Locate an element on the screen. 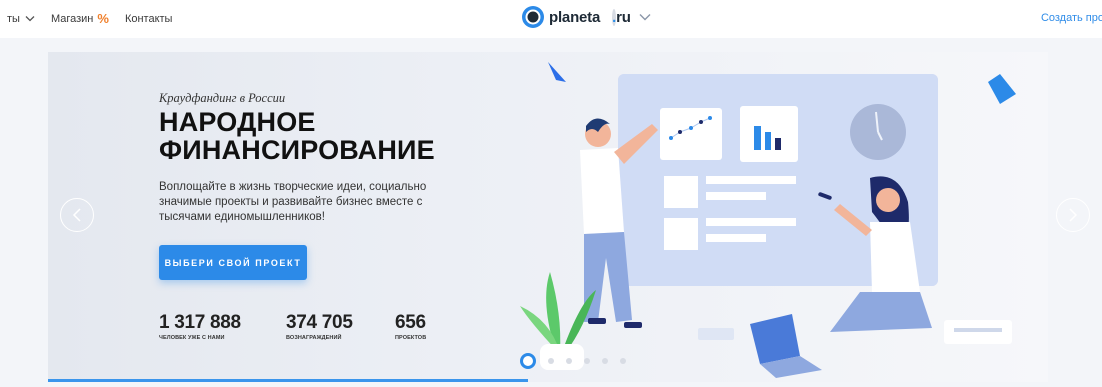  stat-value: 374 705 is located at coordinates (319, 322).